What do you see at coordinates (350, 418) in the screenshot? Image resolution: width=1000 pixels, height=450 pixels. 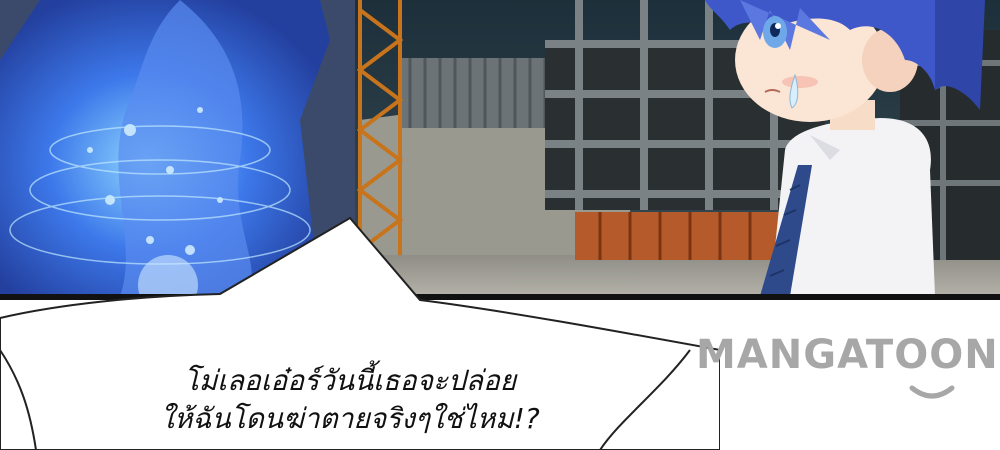 I see `speech-line-2: ให้ฉันโดนฆ่าตายจริงๆใช่ไหม!?` at bounding box center [350, 418].